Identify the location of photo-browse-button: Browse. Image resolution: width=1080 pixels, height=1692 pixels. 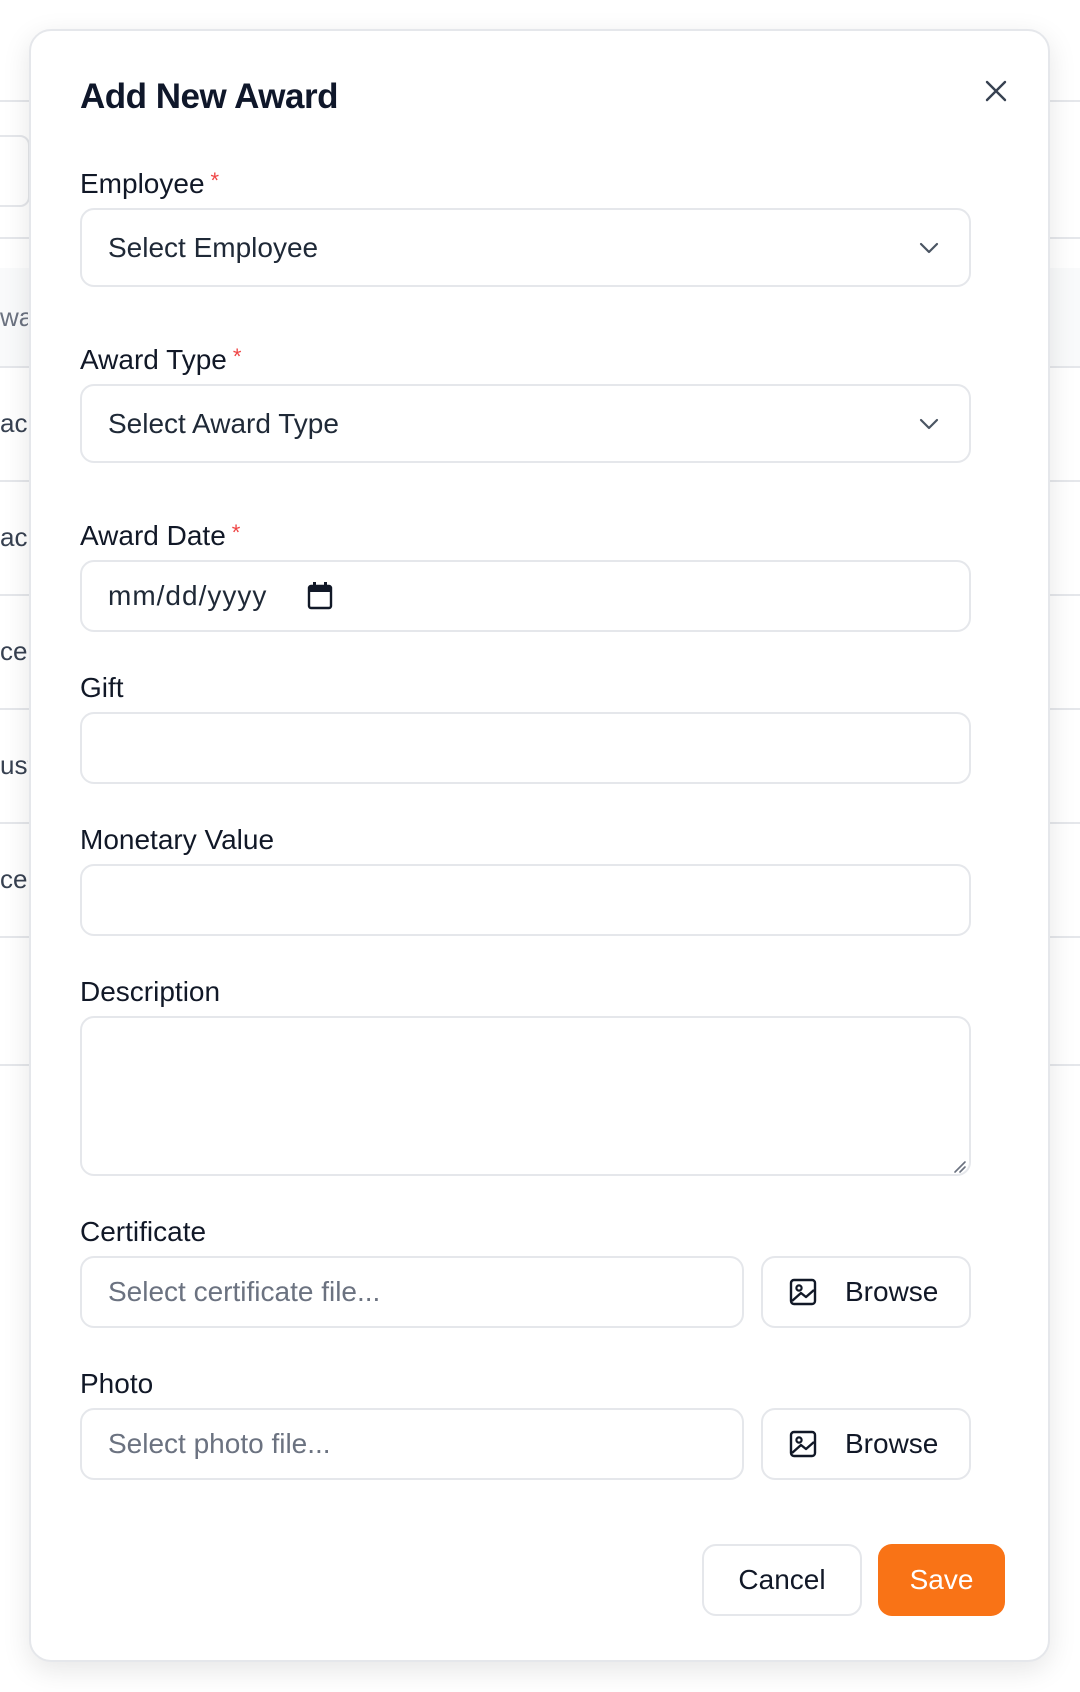
(866, 1444).